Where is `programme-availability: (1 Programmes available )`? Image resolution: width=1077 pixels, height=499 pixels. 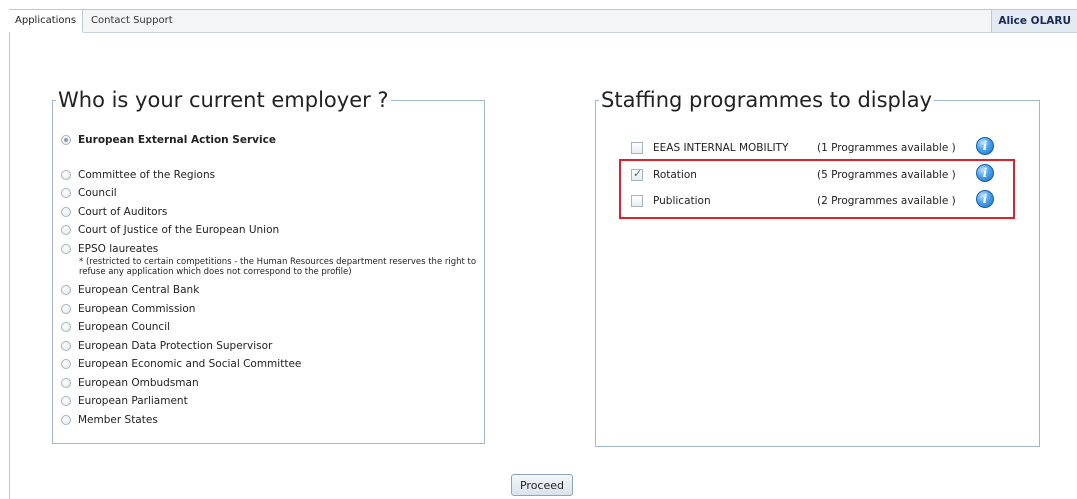 programme-availability: (1 Programmes available ) is located at coordinates (886, 148).